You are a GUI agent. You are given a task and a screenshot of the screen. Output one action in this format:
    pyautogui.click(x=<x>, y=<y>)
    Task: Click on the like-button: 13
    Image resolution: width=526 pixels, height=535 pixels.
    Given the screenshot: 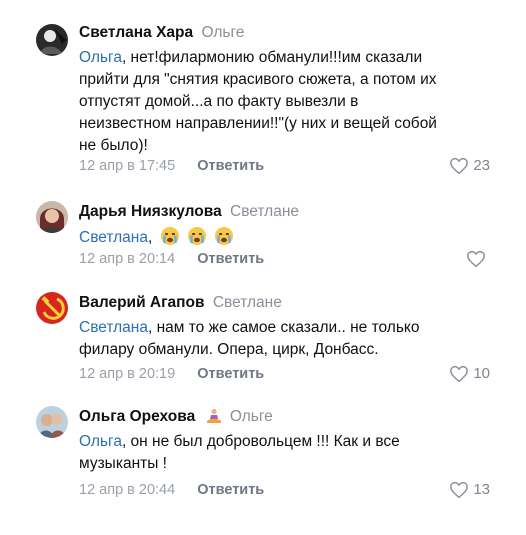 What is the action you would take?
    pyautogui.click(x=469, y=490)
    